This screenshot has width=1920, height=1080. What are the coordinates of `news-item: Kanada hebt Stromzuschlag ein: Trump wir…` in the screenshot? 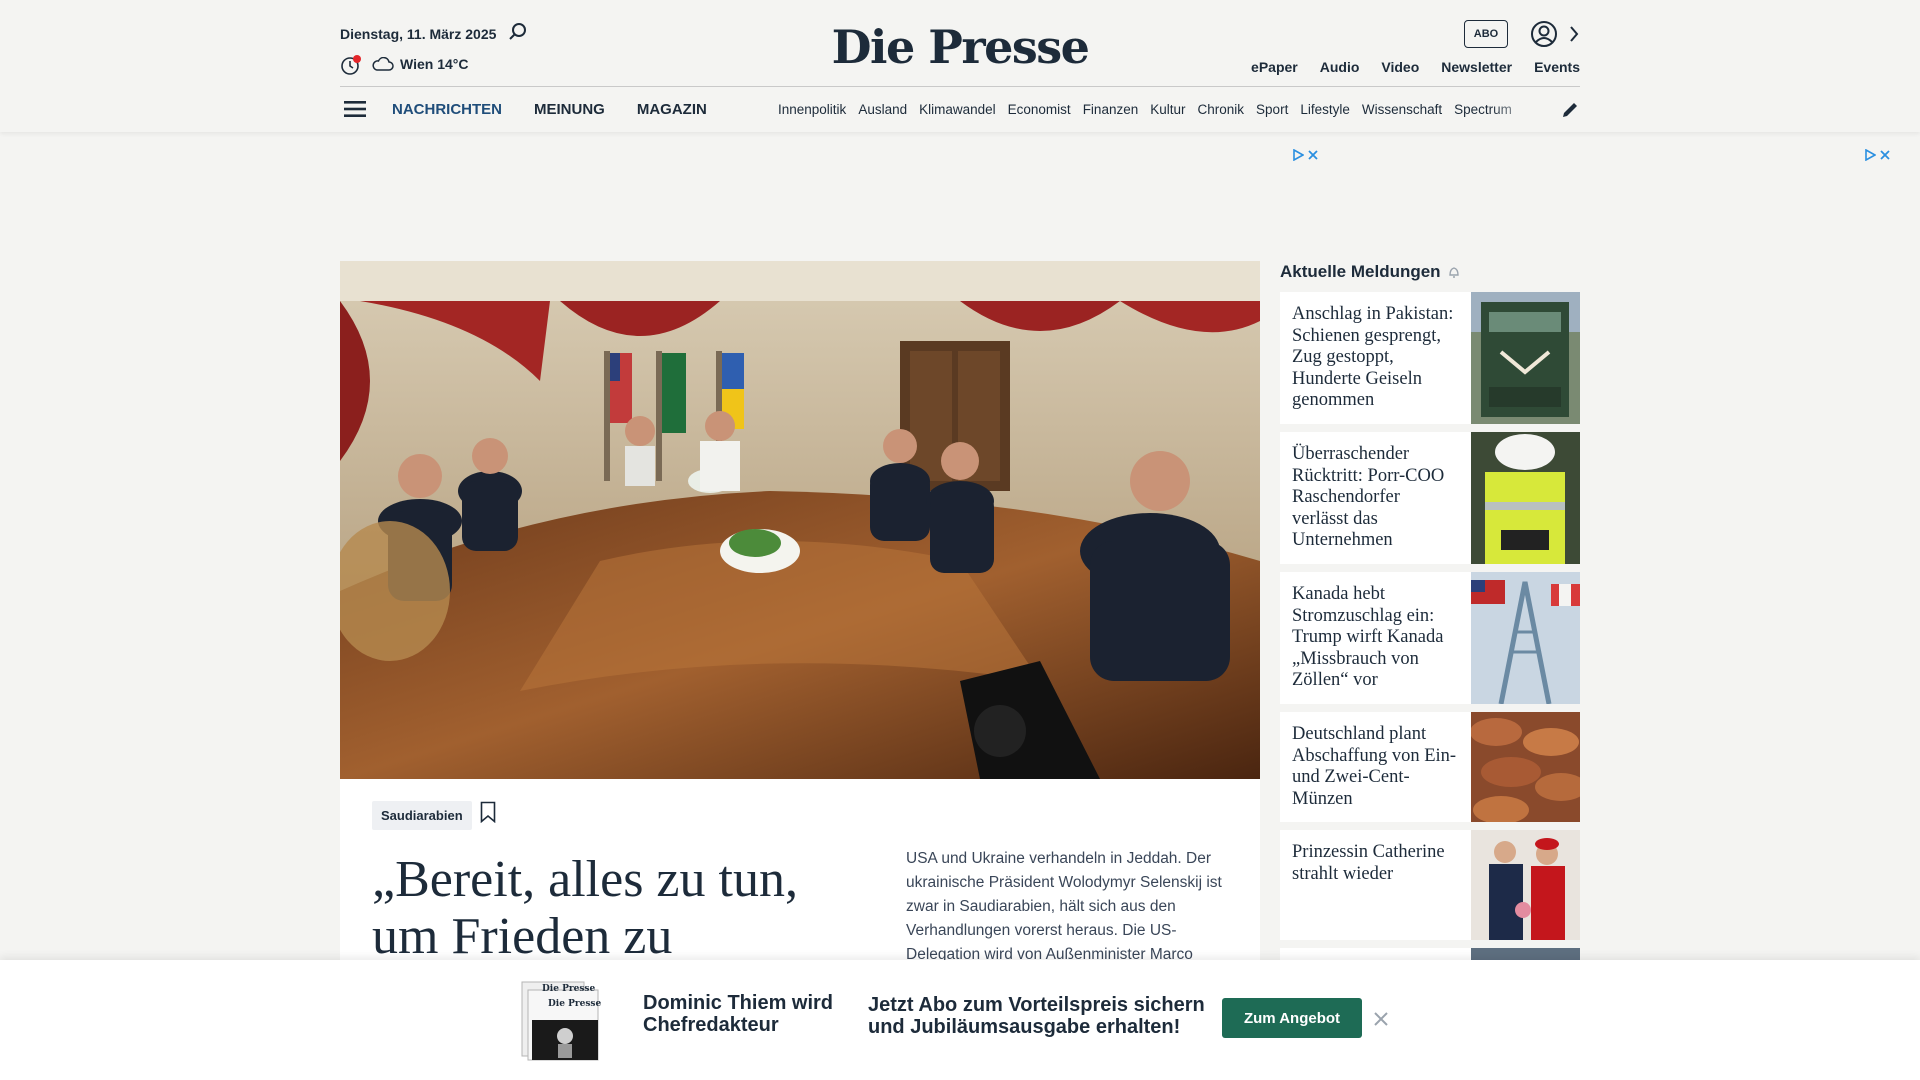 It's located at (1430, 638).